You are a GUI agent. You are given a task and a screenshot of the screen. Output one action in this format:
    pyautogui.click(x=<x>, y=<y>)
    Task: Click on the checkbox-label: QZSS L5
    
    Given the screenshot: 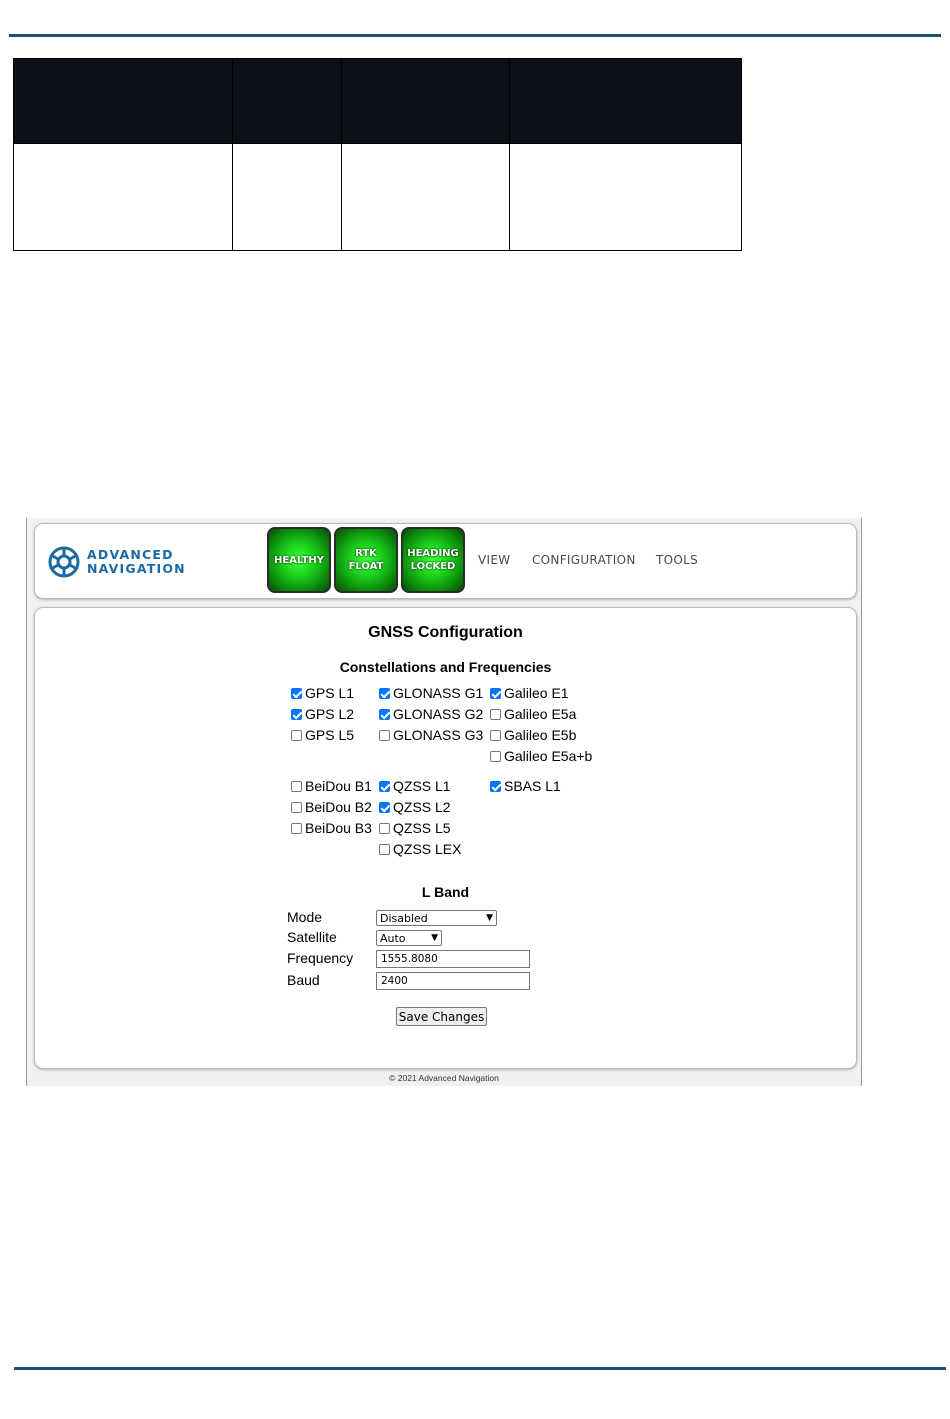 What is the action you would take?
    pyautogui.click(x=422, y=828)
    